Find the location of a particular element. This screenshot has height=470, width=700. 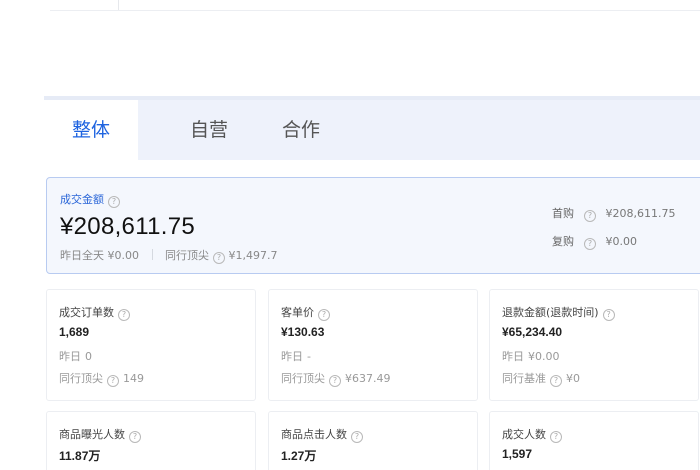

metric-peer: 同行顶尖? ¥637.49 is located at coordinates (336, 378).